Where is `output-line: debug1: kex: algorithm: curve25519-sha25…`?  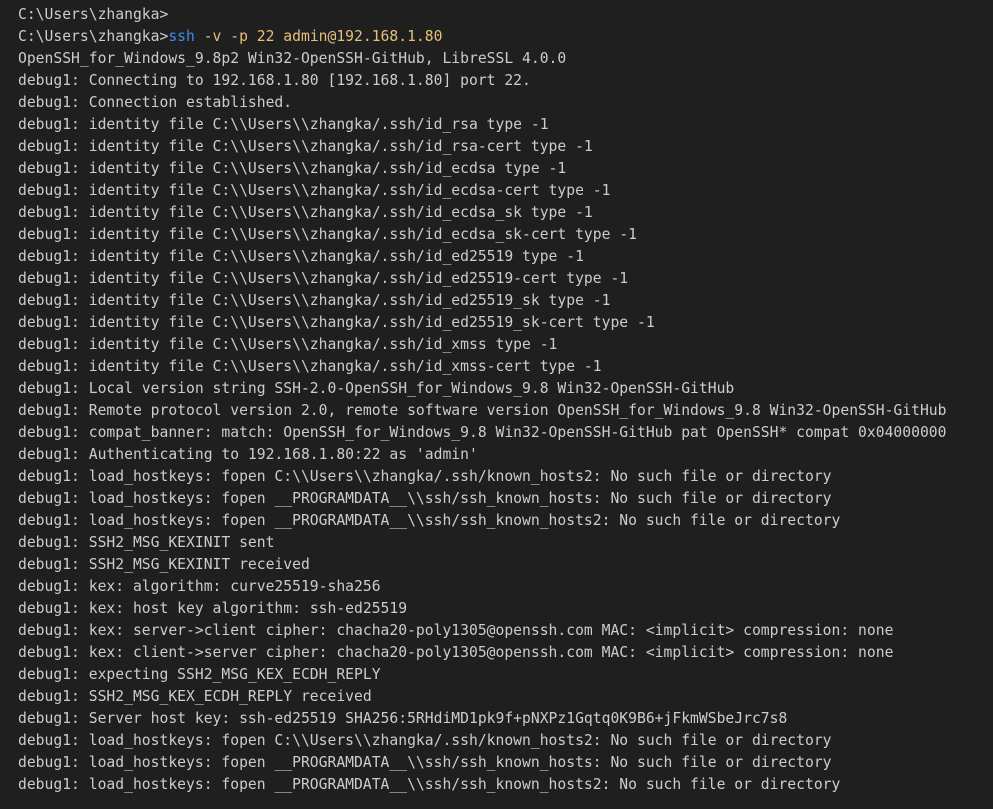 output-line: debug1: kex: algorithm: curve25519-sha25… is located at coordinates (199, 586).